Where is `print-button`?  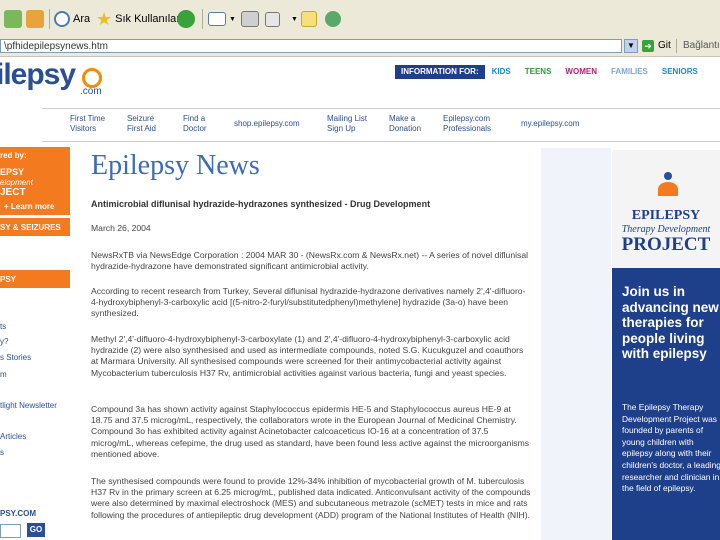
print-button is located at coordinates (251, 19).